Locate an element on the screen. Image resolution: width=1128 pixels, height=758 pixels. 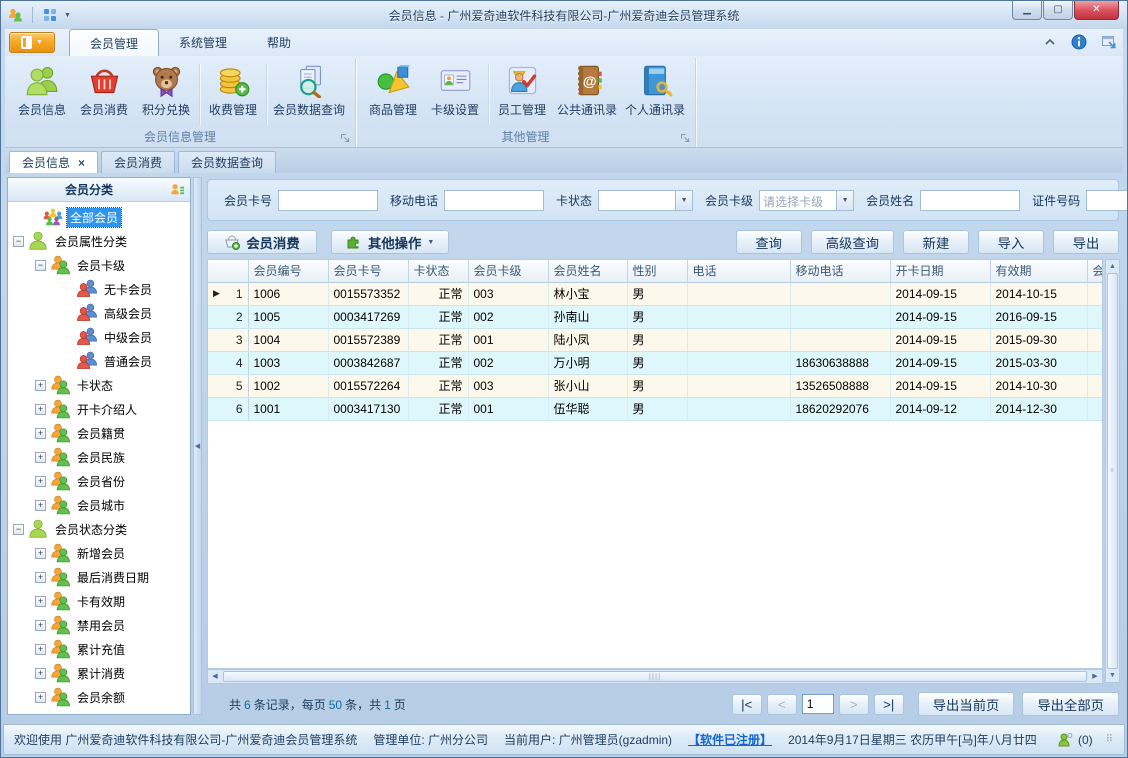
doc-tab-member-info: 会员信息 × is located at coordinates (54, 162).